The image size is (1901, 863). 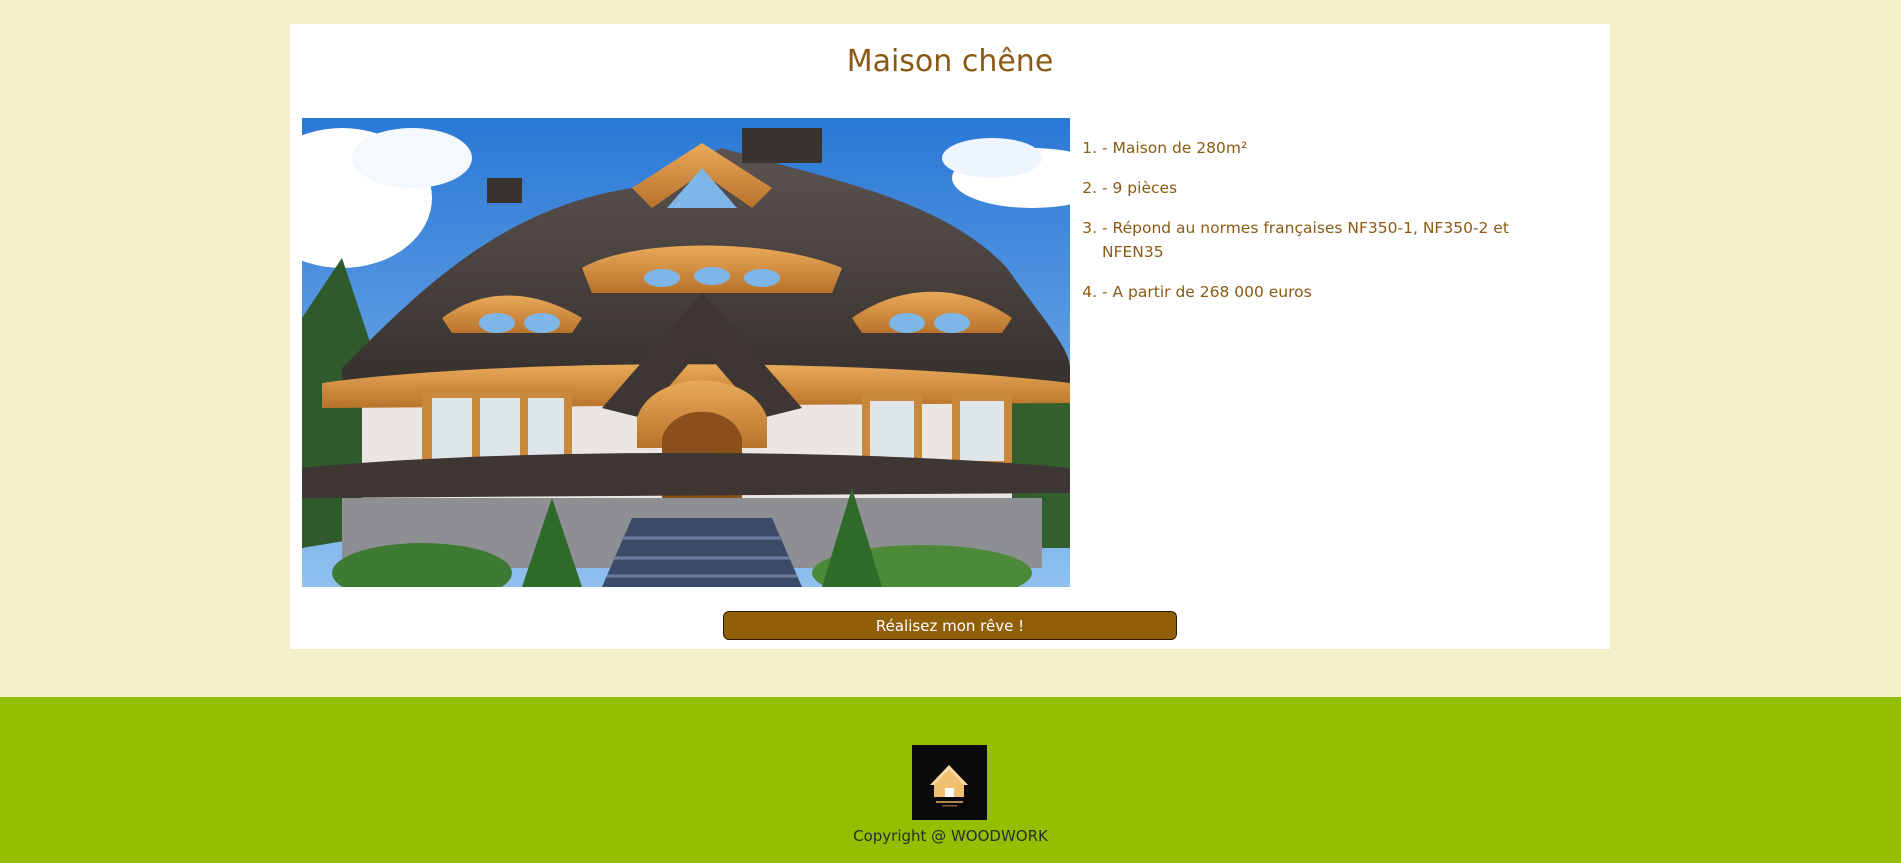 What do you see at coordinates (950, 61) in the screenshot?
I see `page-title: Maison chêne` at bounding box center [950, 61].